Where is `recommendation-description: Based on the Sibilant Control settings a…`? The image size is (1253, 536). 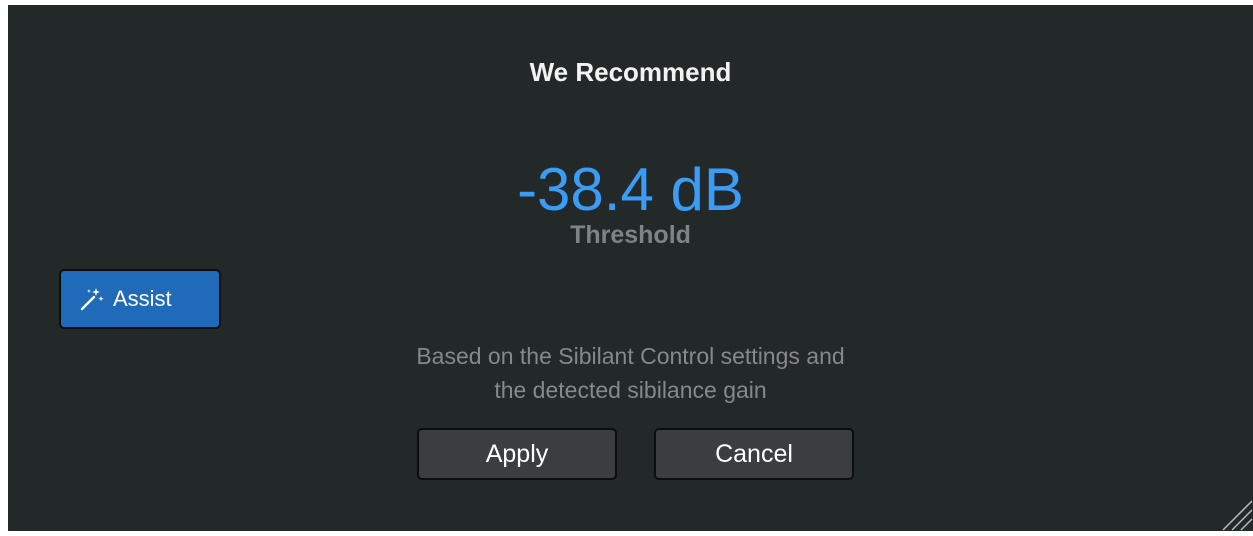 recommendation-description: Based on the Sibilant Control settings a… is located at coordinates (630, 373).